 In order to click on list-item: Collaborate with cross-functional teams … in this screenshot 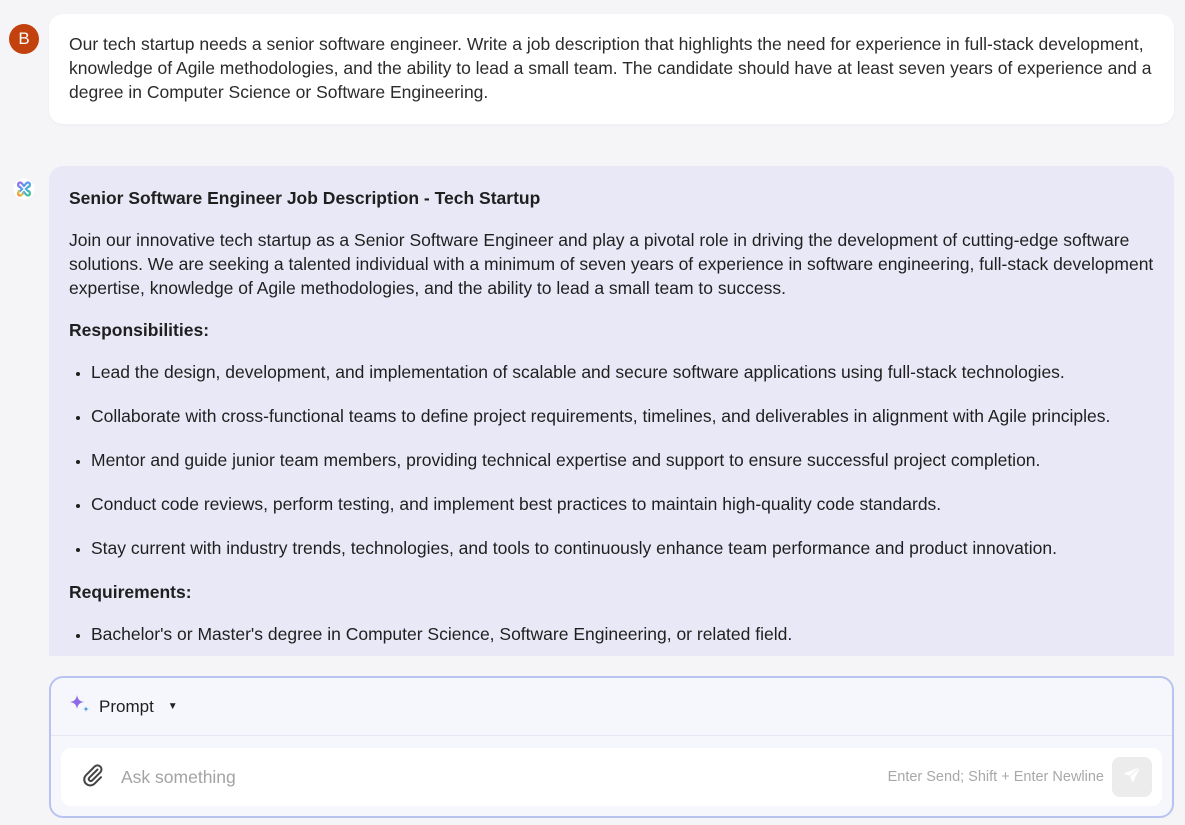, I will do `click(622, 416)`.